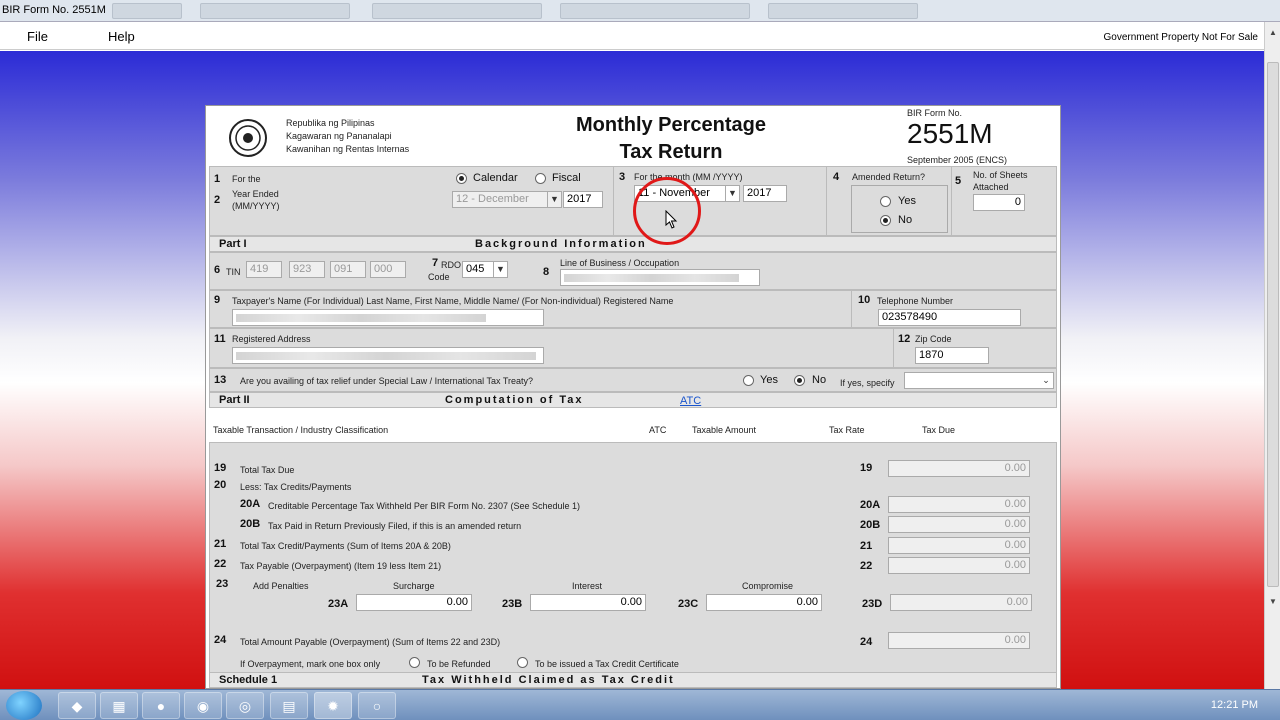  What do you see at coordinates (1273, 33) in the screenshot?
I see `scroll-up-icon: ▲` at bounding box center [1273, 33].